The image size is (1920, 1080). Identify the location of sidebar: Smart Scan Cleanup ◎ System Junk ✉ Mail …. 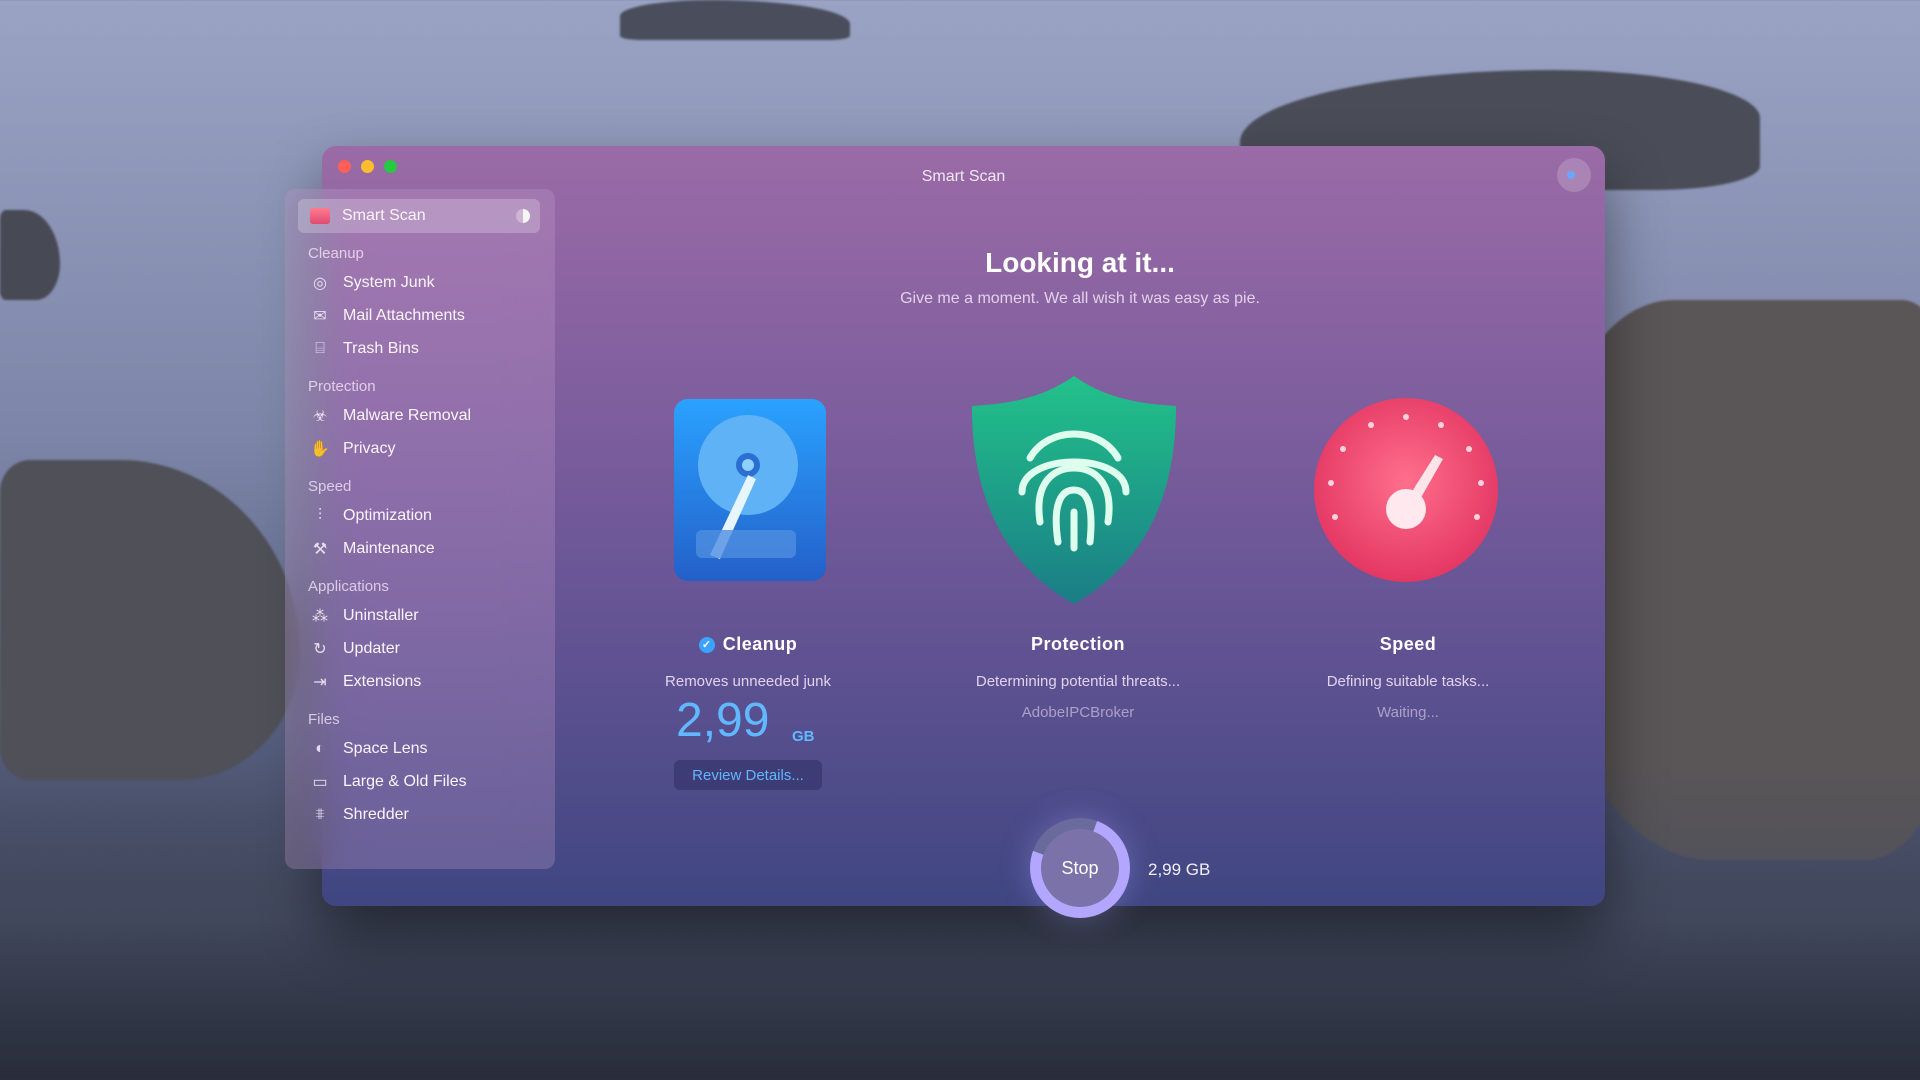
(420, 529).